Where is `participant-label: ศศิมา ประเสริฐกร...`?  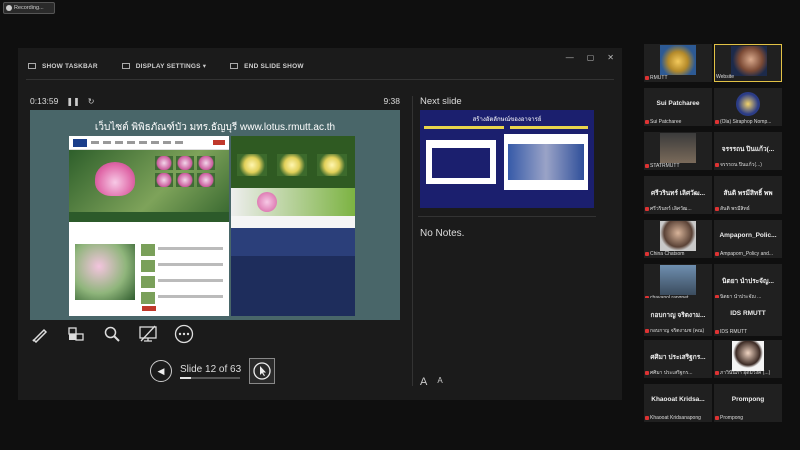 participant-label: ศศิมา ประเสริฐกร... is located at coordinates (671, 373).